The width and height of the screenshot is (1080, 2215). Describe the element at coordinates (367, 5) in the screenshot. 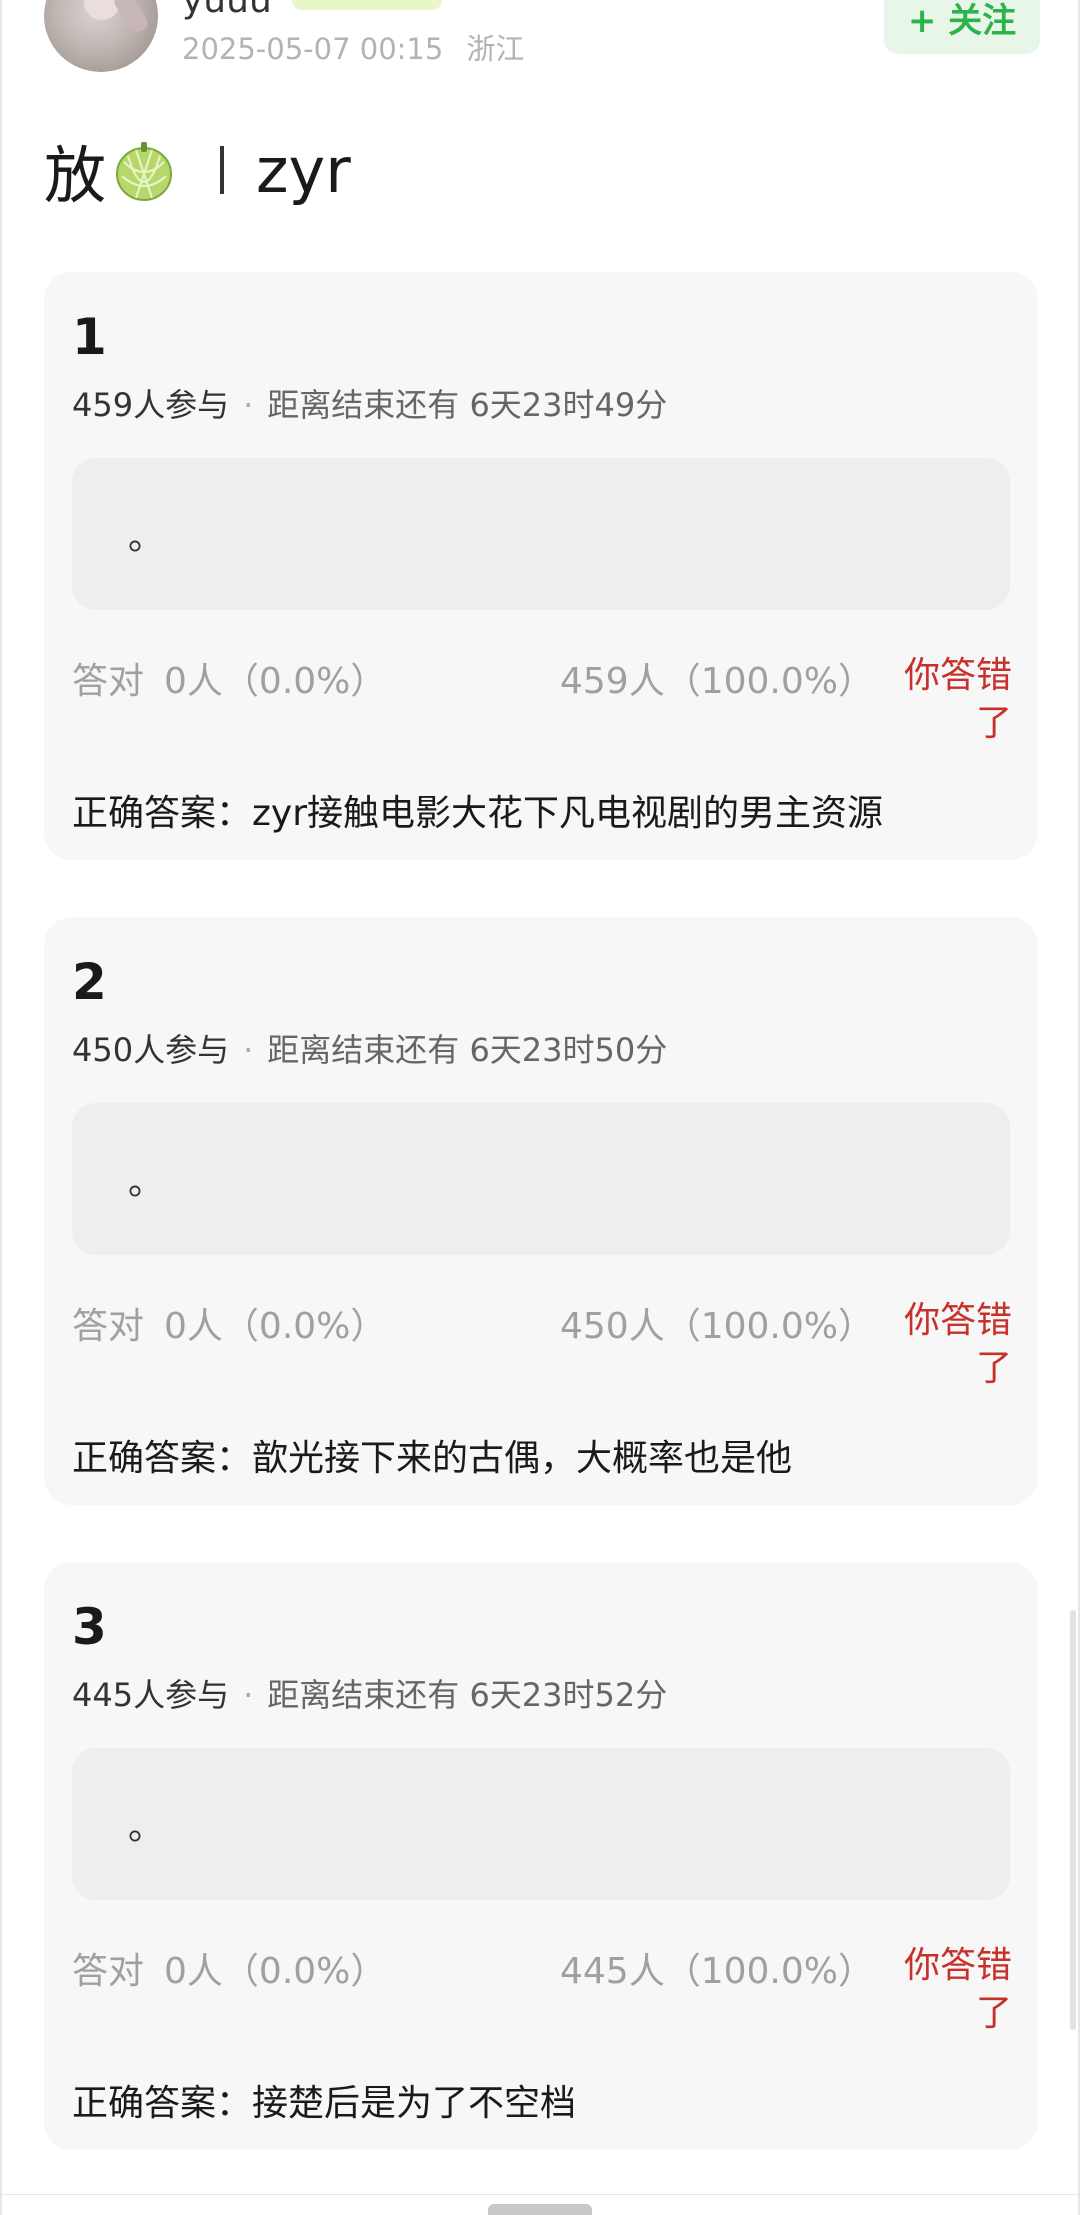

I see `member-badge` at that location.